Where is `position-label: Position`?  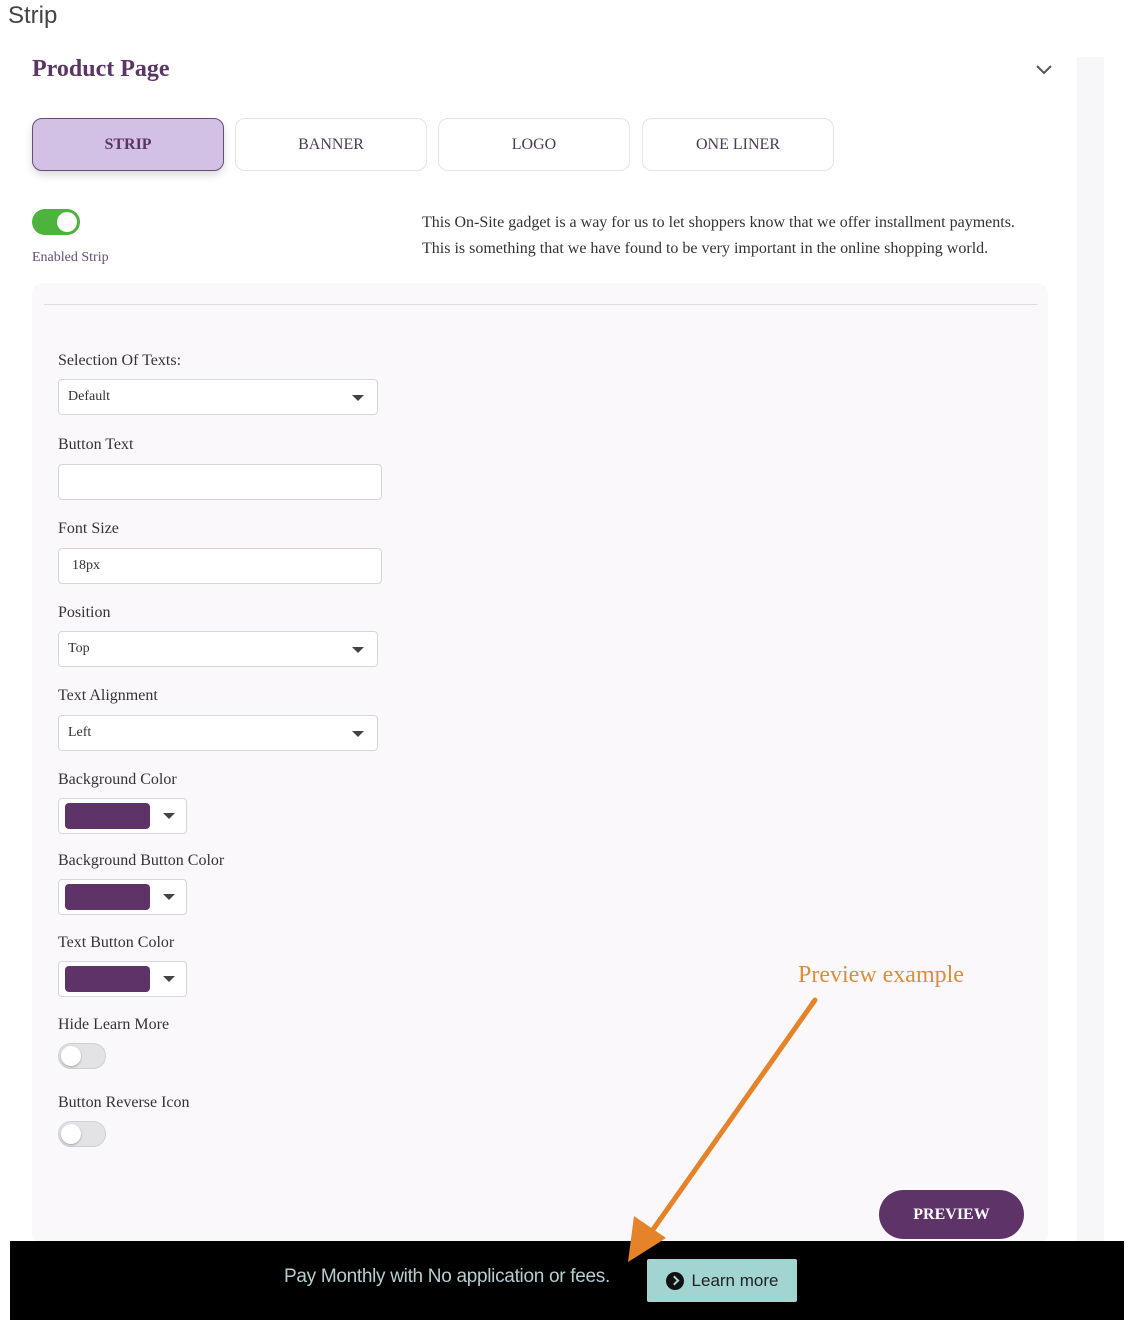 position-label: Position is located at coordinates (84, 612).